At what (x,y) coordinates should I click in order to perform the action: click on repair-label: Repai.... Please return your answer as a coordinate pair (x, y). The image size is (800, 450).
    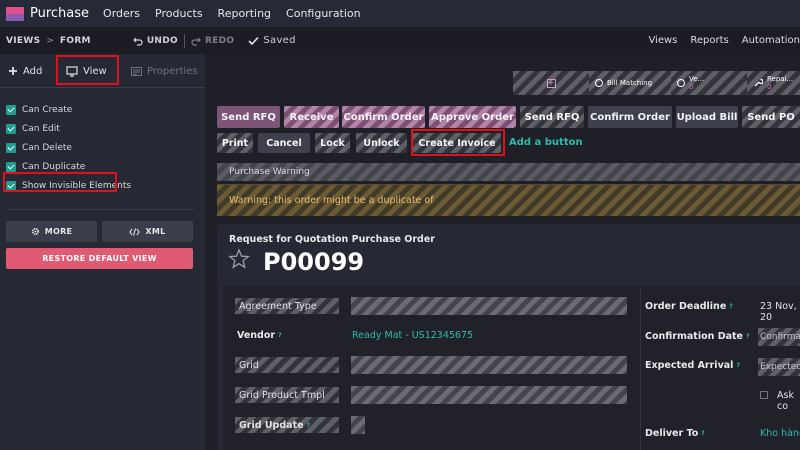
    Looking at the image, I should click on (780, 79).